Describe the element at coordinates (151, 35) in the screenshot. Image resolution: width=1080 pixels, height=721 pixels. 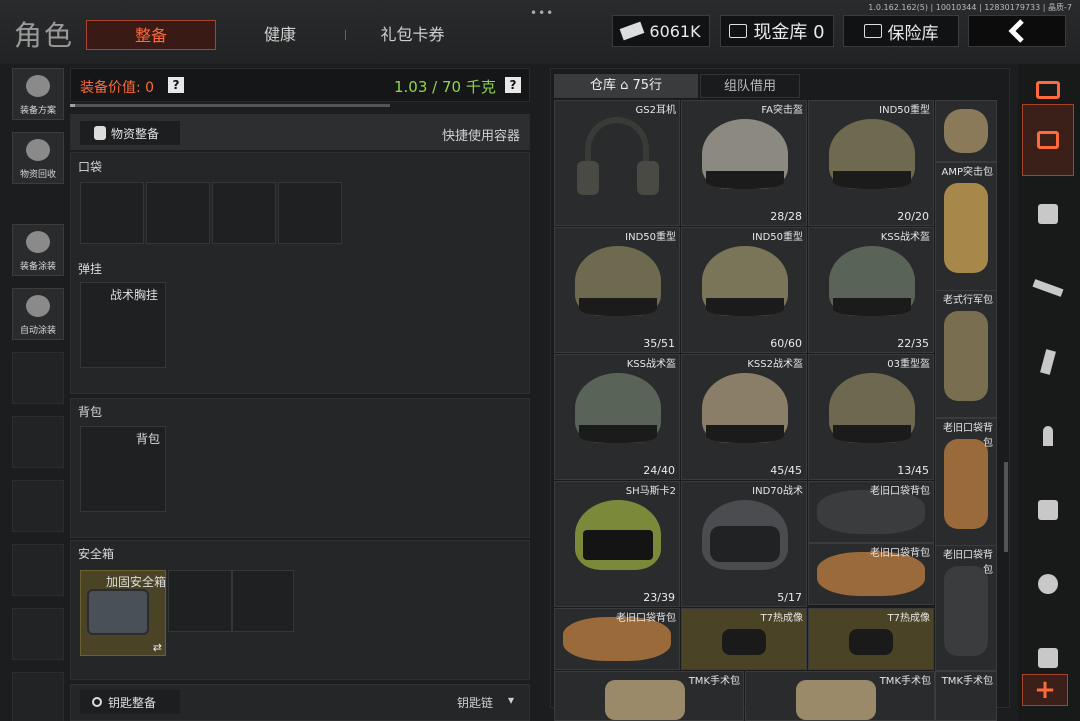
I see `tab-gear: 整备` at that location.